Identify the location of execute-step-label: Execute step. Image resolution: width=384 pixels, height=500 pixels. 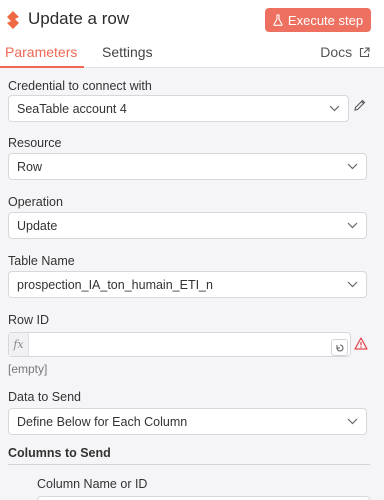
(325, 20).